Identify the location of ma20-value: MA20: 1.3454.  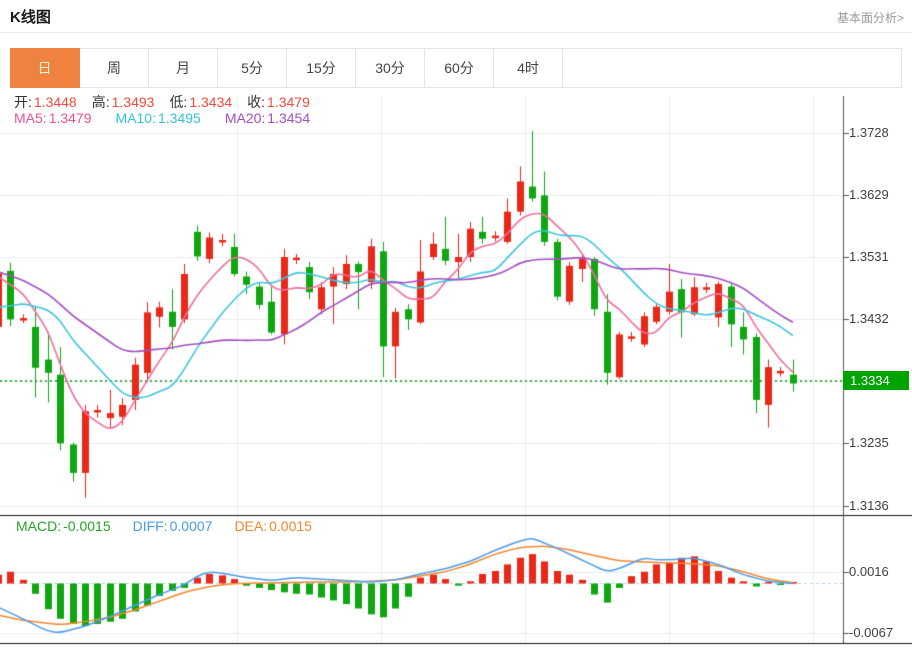
(267, 118).